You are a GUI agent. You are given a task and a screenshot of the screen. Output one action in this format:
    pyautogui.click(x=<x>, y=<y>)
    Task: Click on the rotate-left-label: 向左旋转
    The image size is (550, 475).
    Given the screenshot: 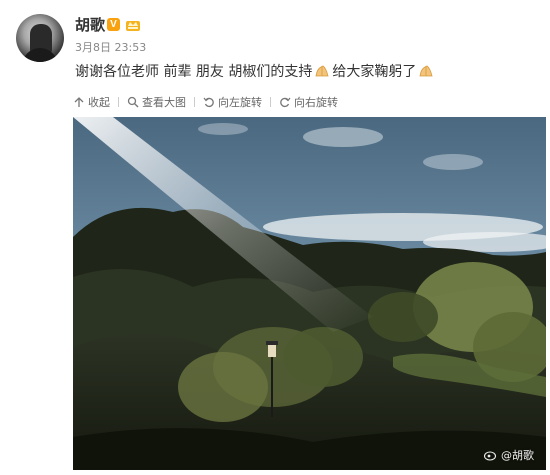 What is the action you would take?
    pyautogui.click(x=240, y=102)
    